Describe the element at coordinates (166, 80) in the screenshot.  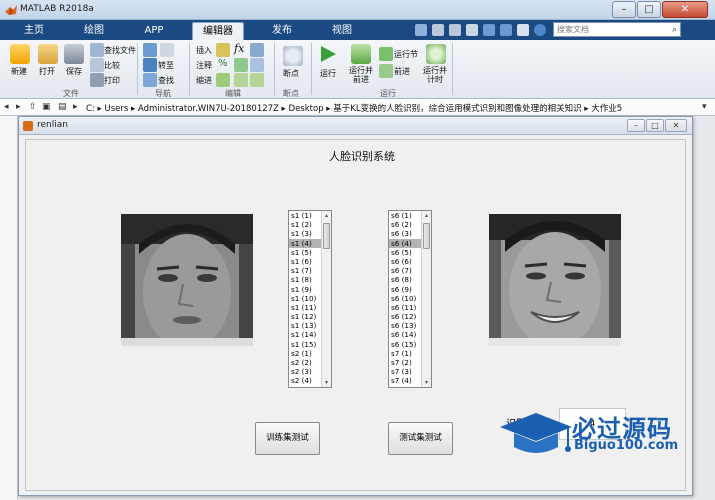
I see `find-button: 查找` at that location.